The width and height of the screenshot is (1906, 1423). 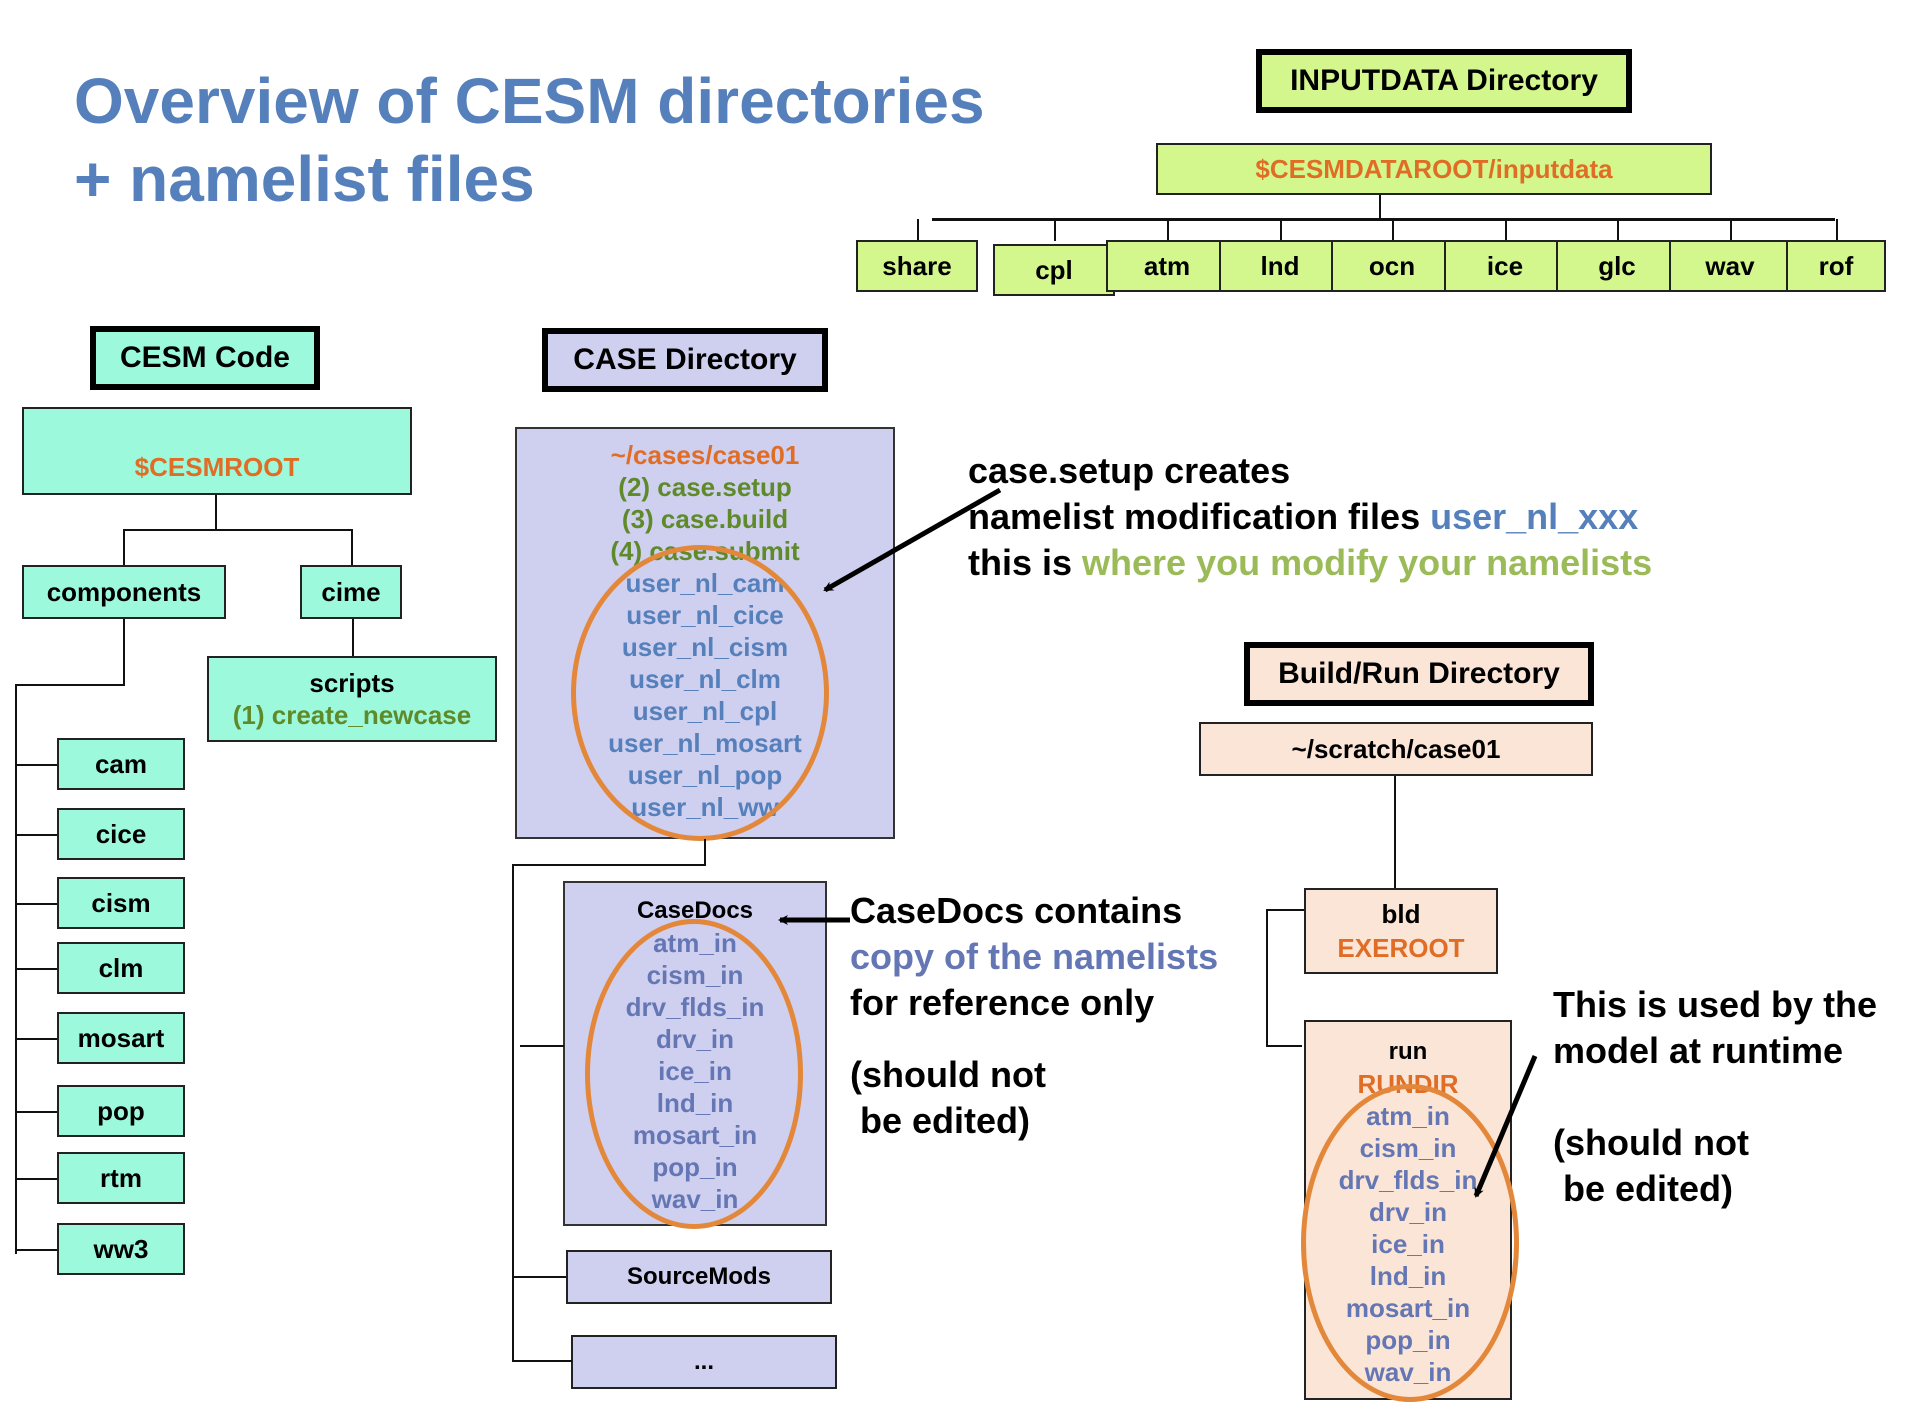 I want to click on arrow-runtime, so click(x=1505, y=1126).